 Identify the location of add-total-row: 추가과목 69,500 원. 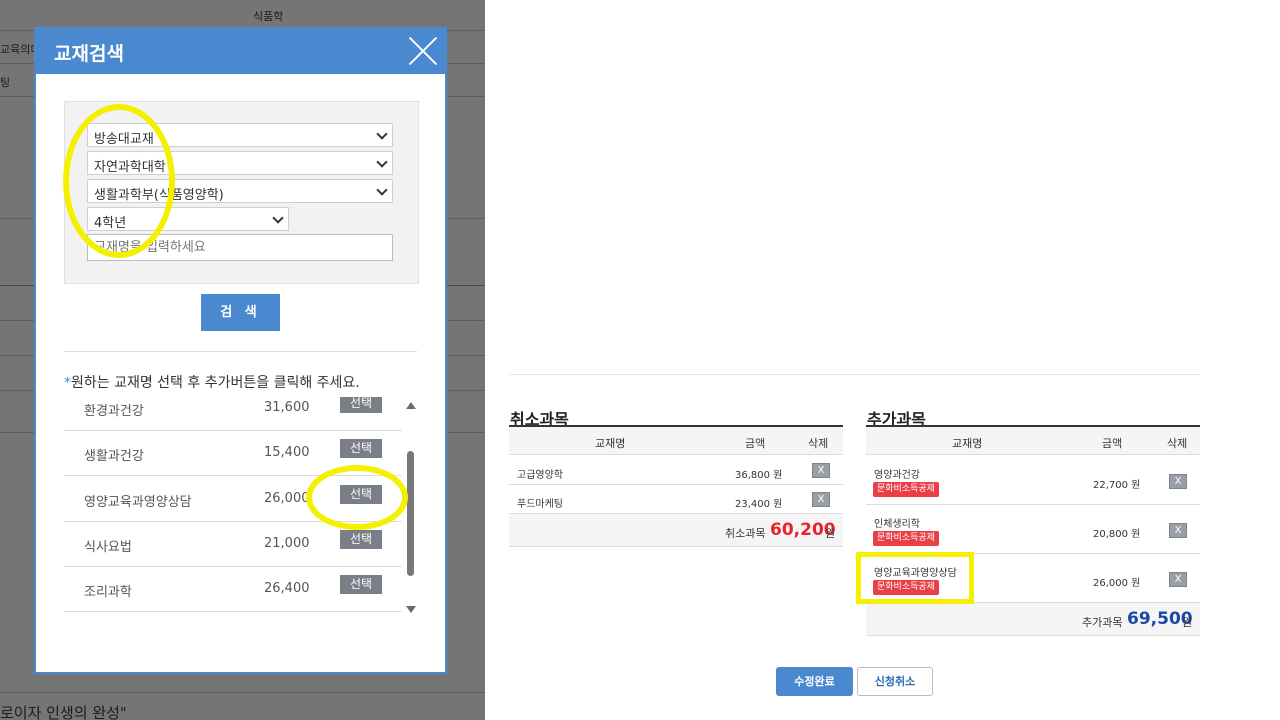
(1033, 619).